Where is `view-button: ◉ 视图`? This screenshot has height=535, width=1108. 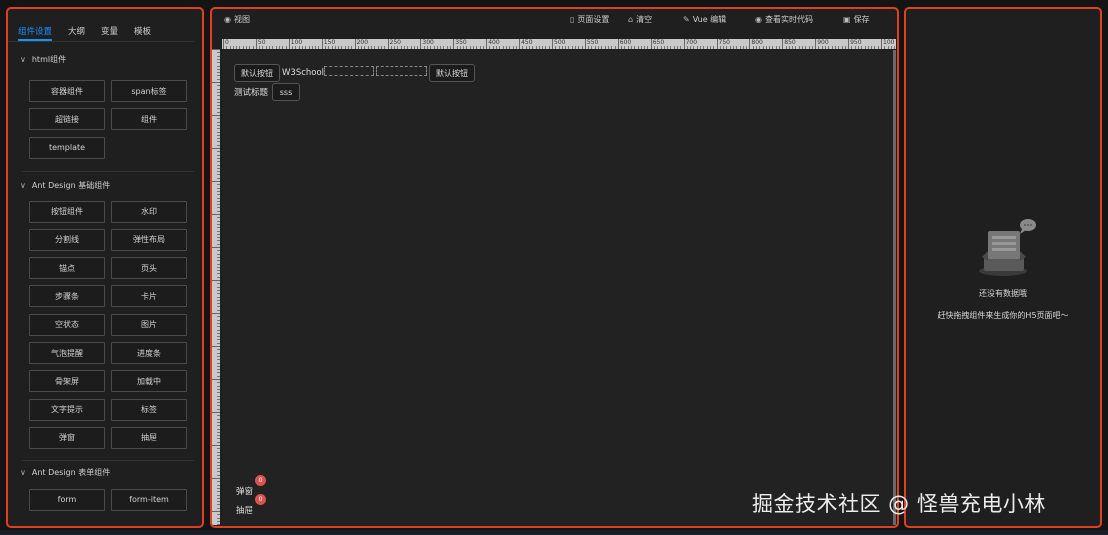 view-button: ◉ 视图 is located at coordinates (237, 19).